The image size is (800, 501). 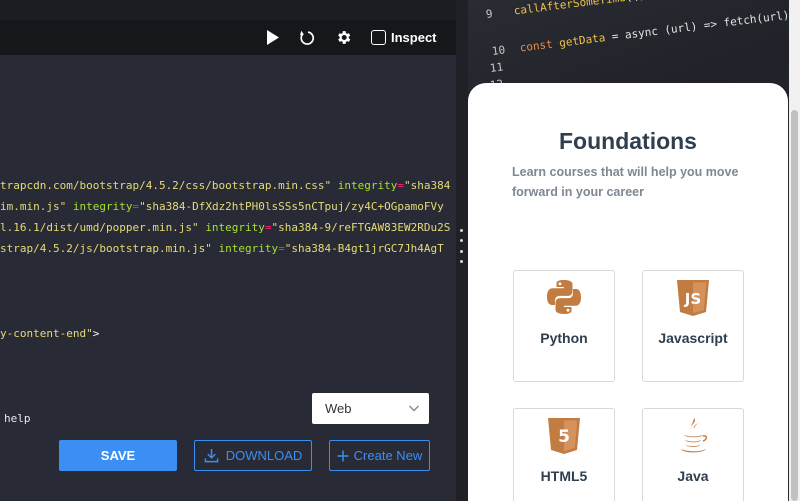 What do you see at coordinates (564, 338) in the screenshot?
I see `course-label: Python` at bounding box center [564, 338].